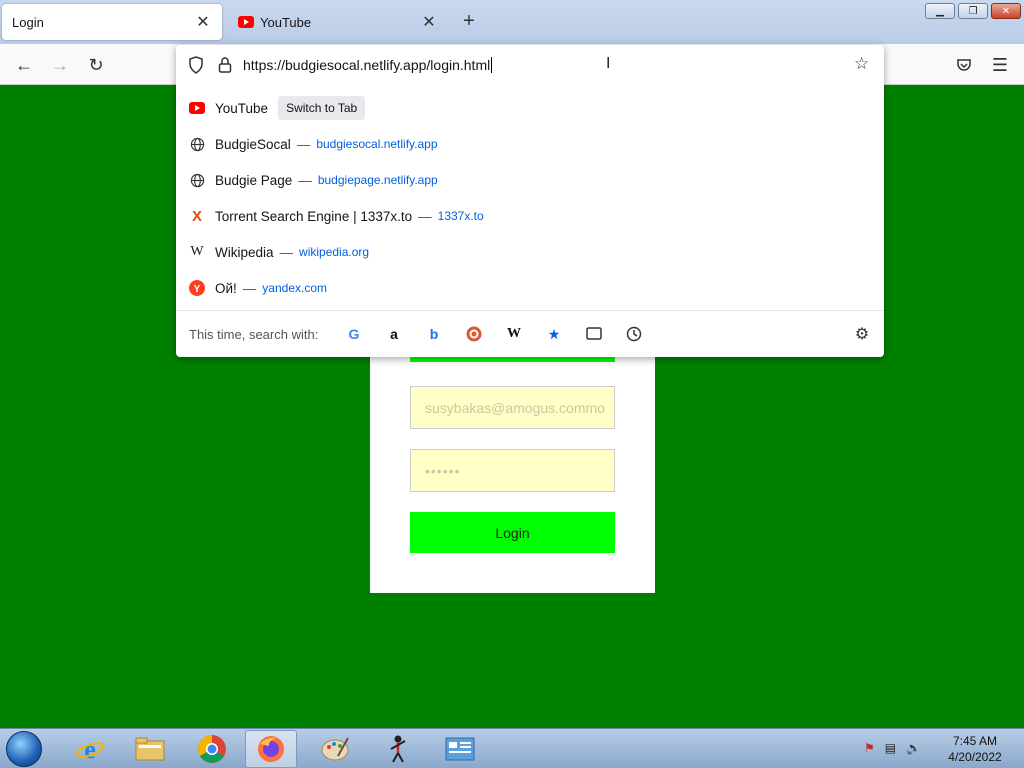  I want to click on svg-text: Y, so click(197, 289).